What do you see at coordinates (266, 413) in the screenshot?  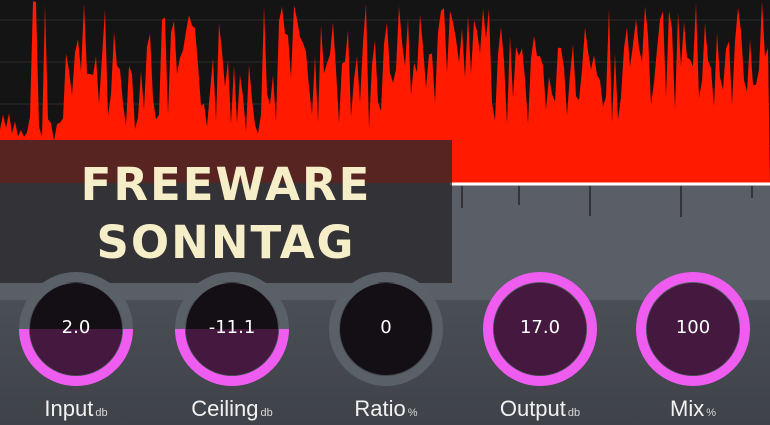 I see `ceiling-unit: db` at bounding box center [266, 413].